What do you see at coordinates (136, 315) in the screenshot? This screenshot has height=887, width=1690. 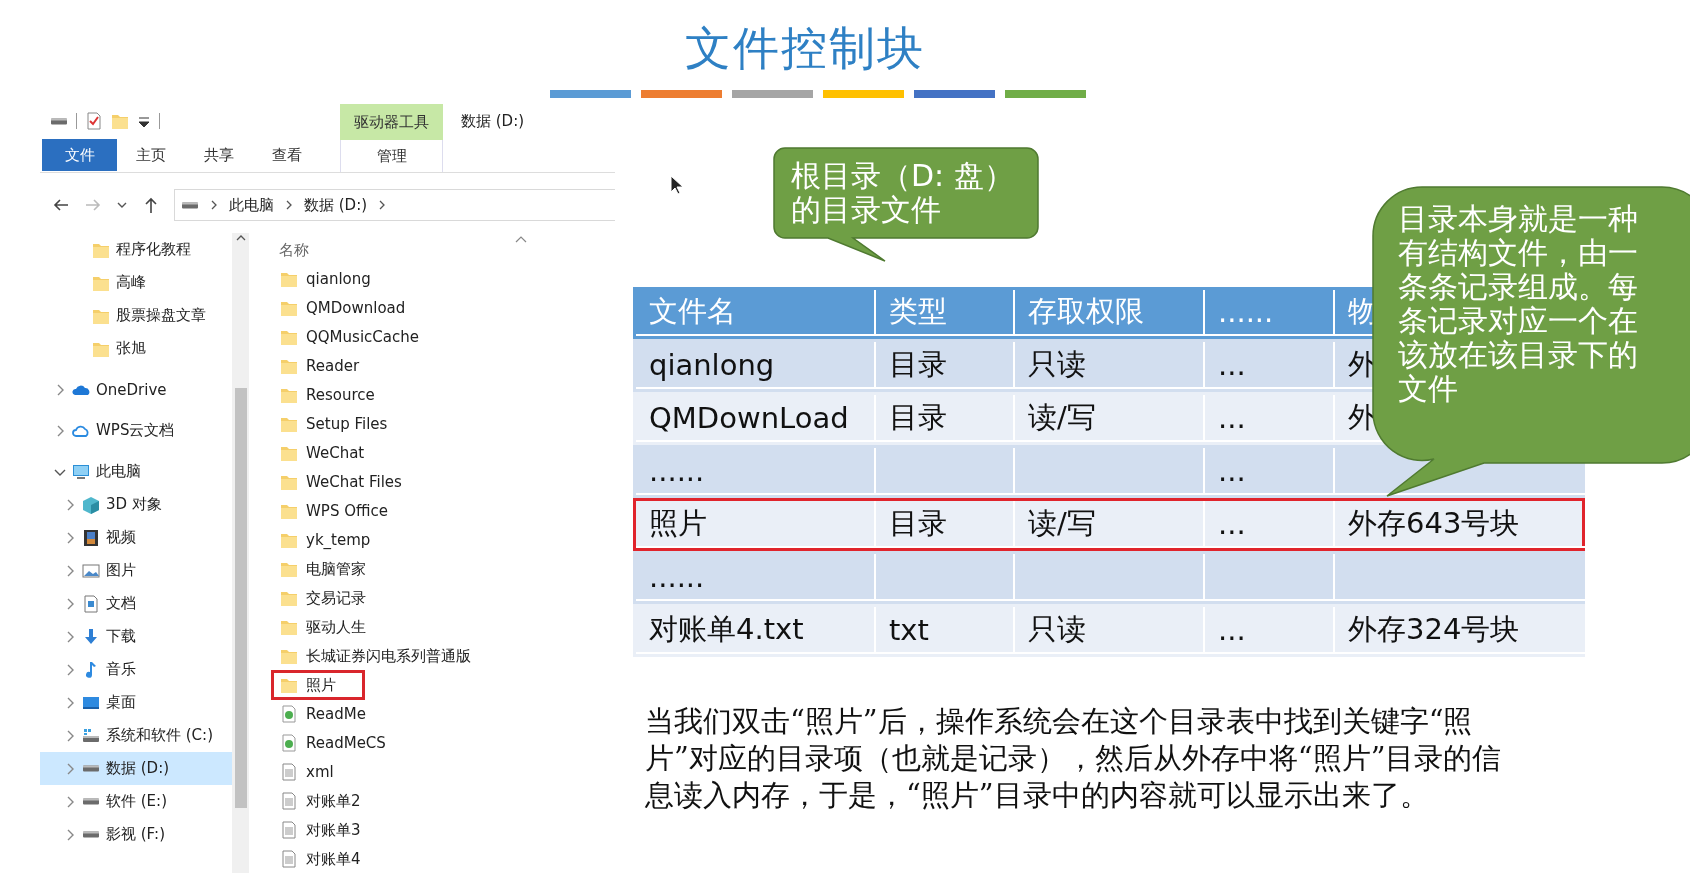 I see `nav-item: 股票操盘文章` at bounding box center [136, 315].